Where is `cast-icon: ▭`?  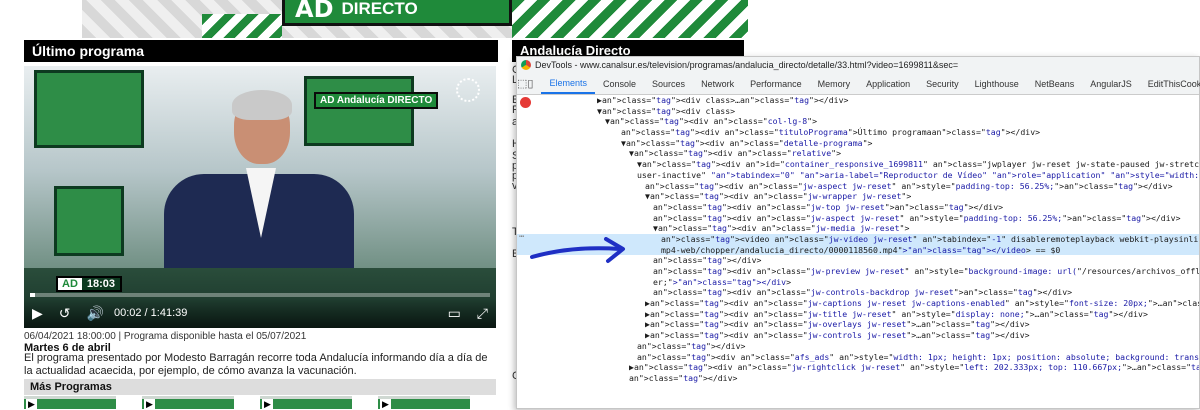 cast-icon: ▭ is located at coordinates (454, 313).